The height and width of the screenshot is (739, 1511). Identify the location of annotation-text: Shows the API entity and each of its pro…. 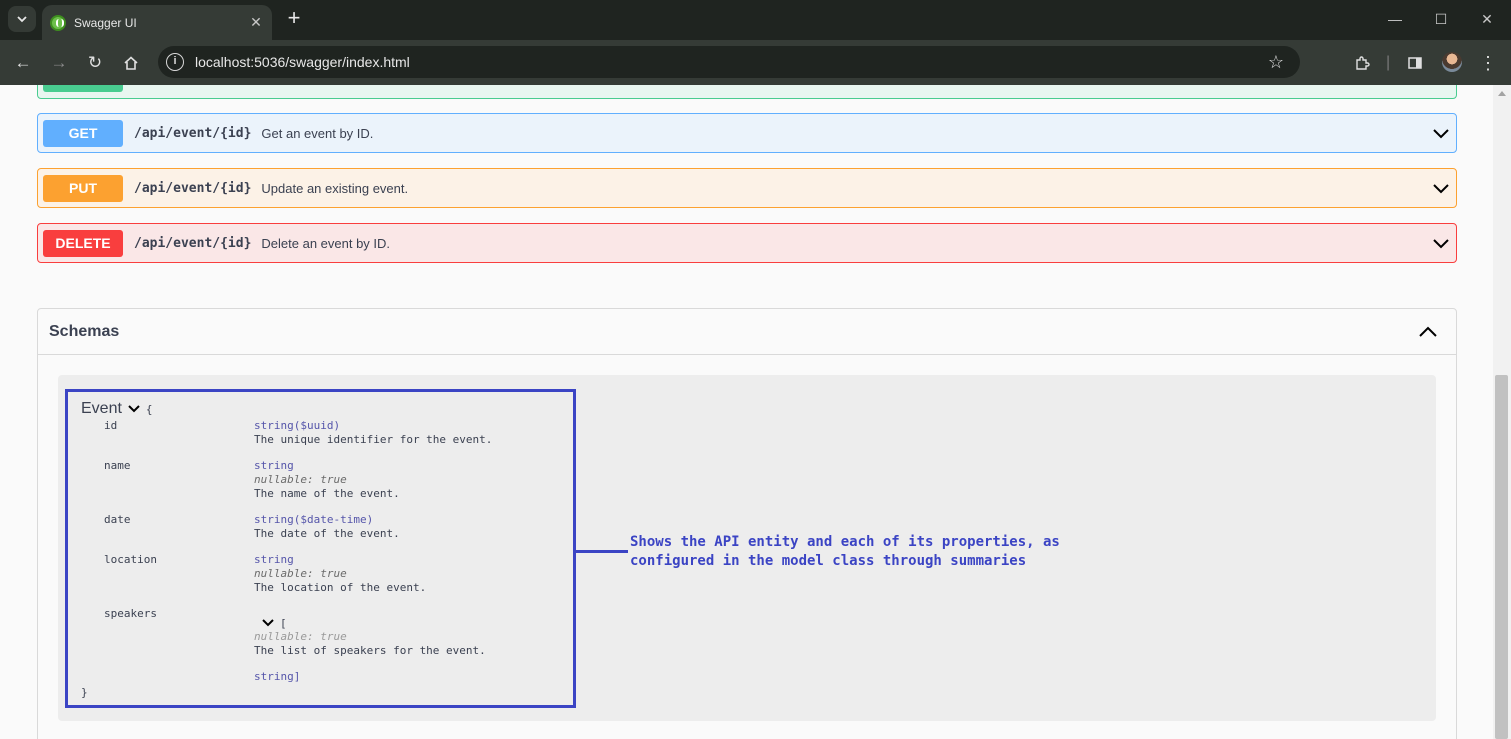
(890, 552).